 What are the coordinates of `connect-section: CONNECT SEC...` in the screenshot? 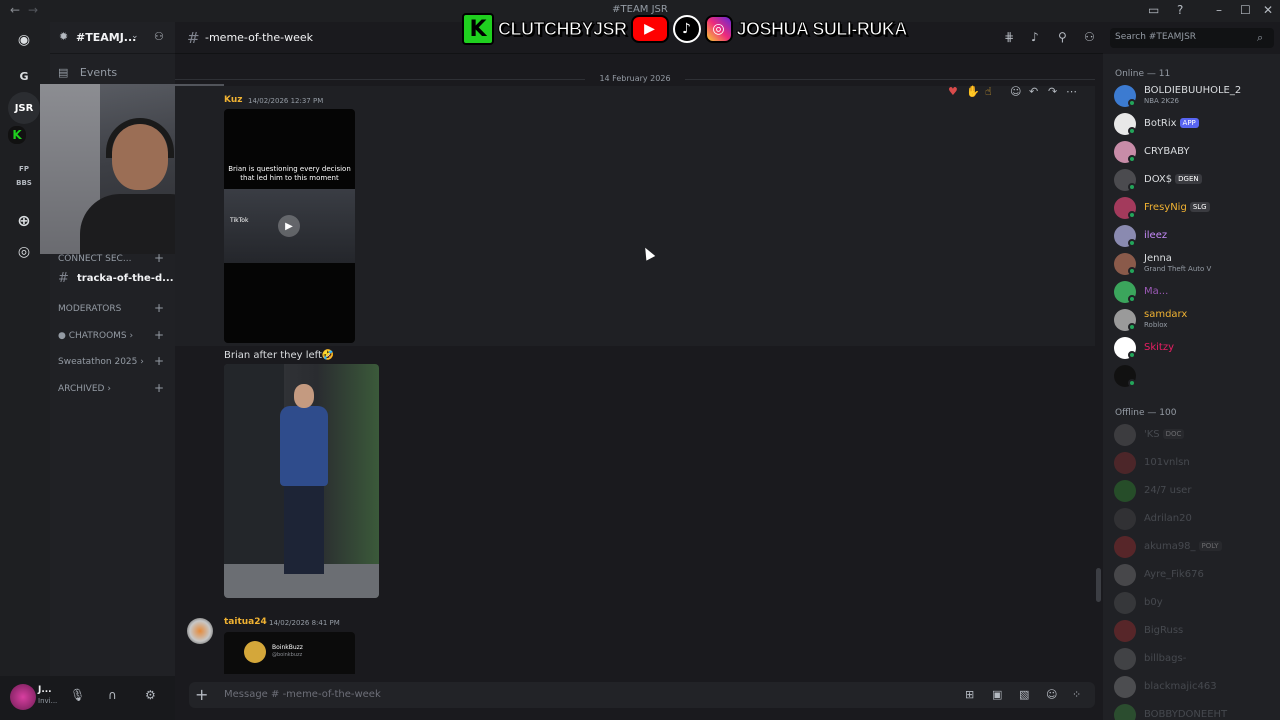 It's located at (94, 259).